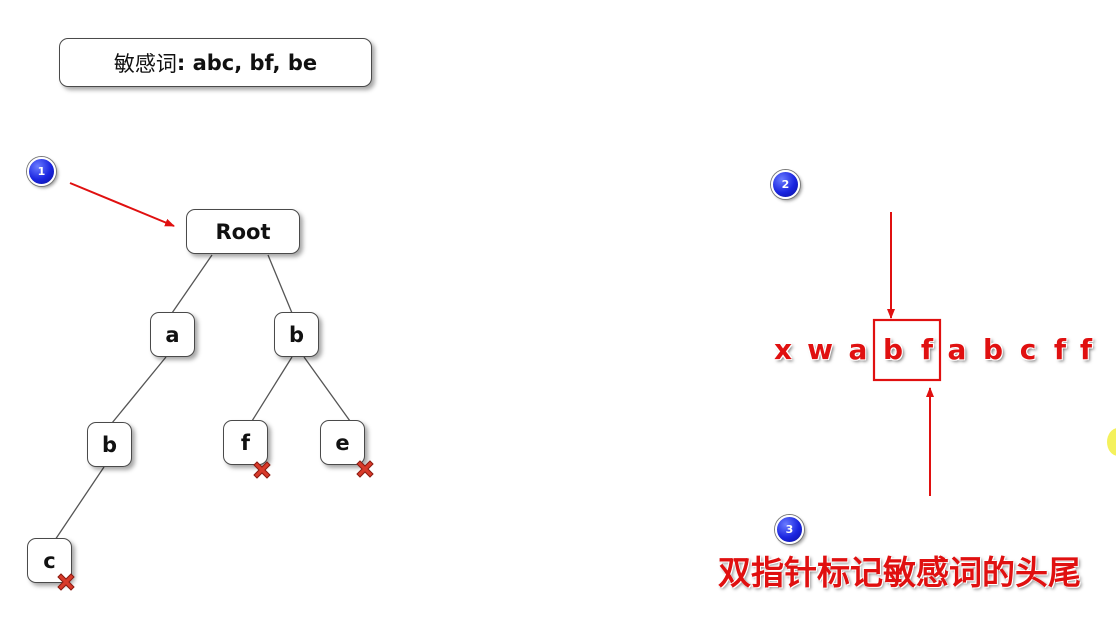  What do you see at coordinates (145, 63) in the screenshot?
I see `sensitive-words-label: 敏感词` at bounding box center [145, 63].